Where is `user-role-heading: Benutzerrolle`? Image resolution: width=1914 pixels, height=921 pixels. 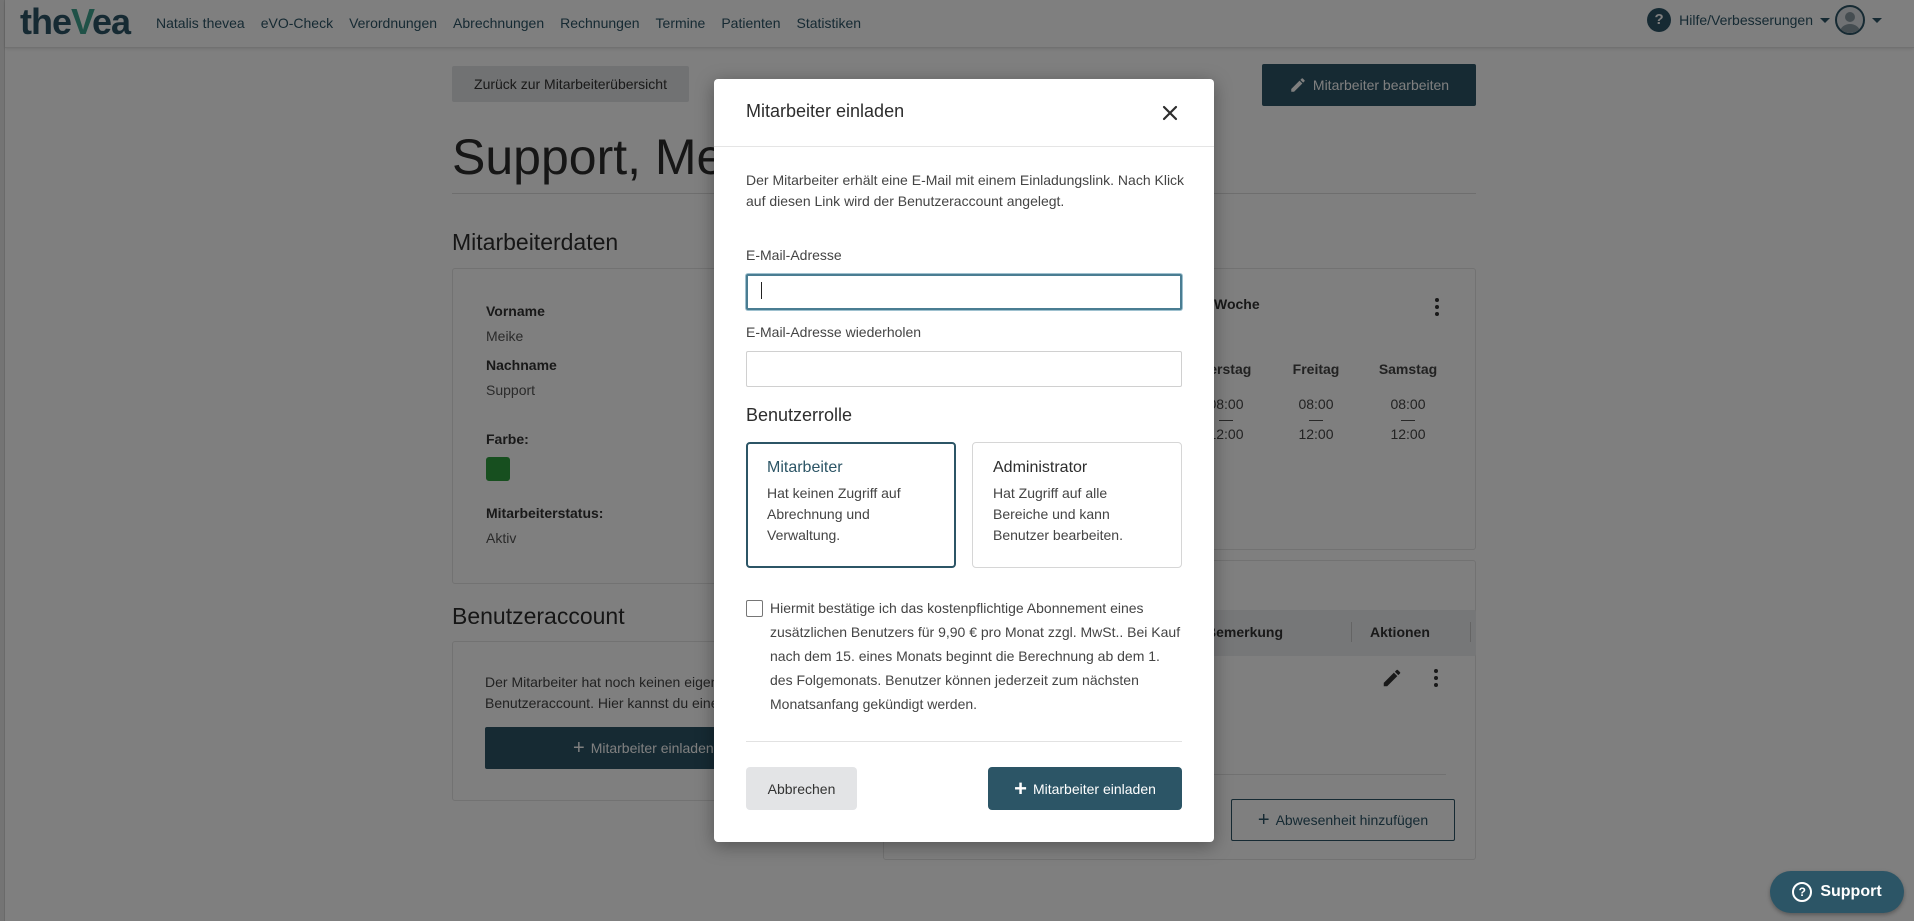
user-role-heading: Benutzerrolle is located at coordinates (799, 415).